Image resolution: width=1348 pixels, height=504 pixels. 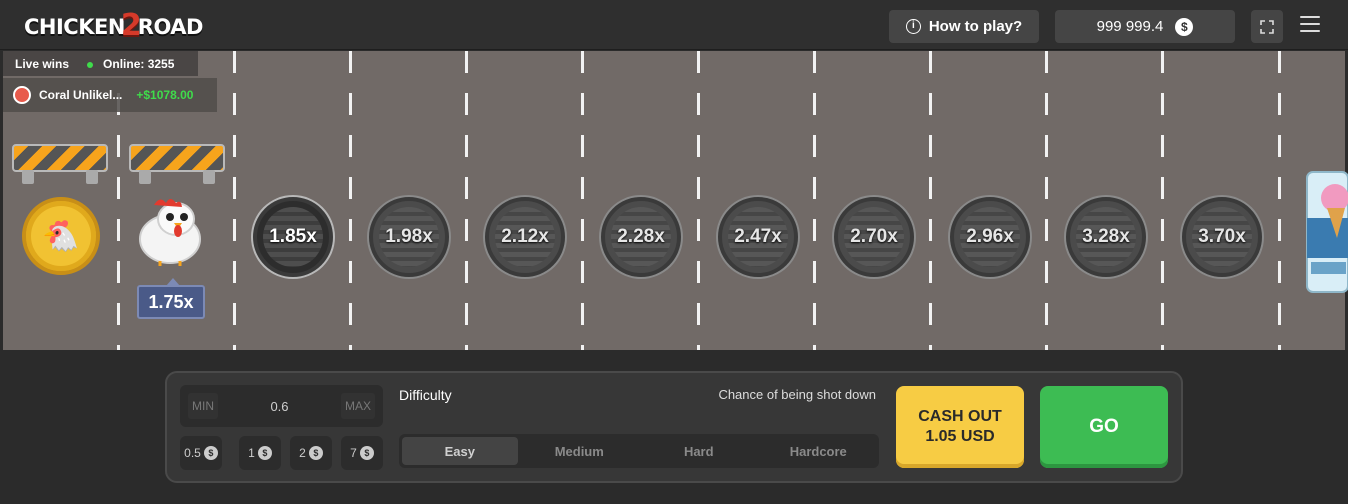 I want to click on bet-amount-field: MIN 0.6 MAX, so click(x=281, y=406).